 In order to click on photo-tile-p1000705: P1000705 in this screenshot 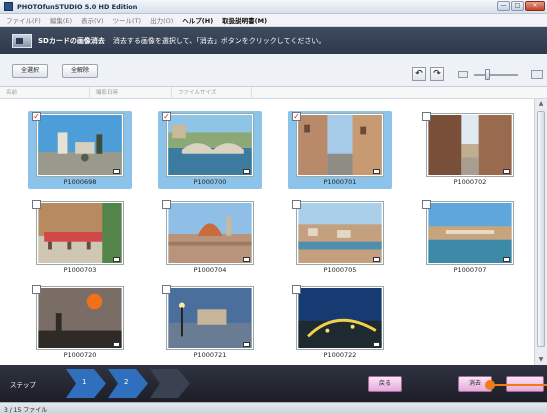, I will do `click(340, 238)`.